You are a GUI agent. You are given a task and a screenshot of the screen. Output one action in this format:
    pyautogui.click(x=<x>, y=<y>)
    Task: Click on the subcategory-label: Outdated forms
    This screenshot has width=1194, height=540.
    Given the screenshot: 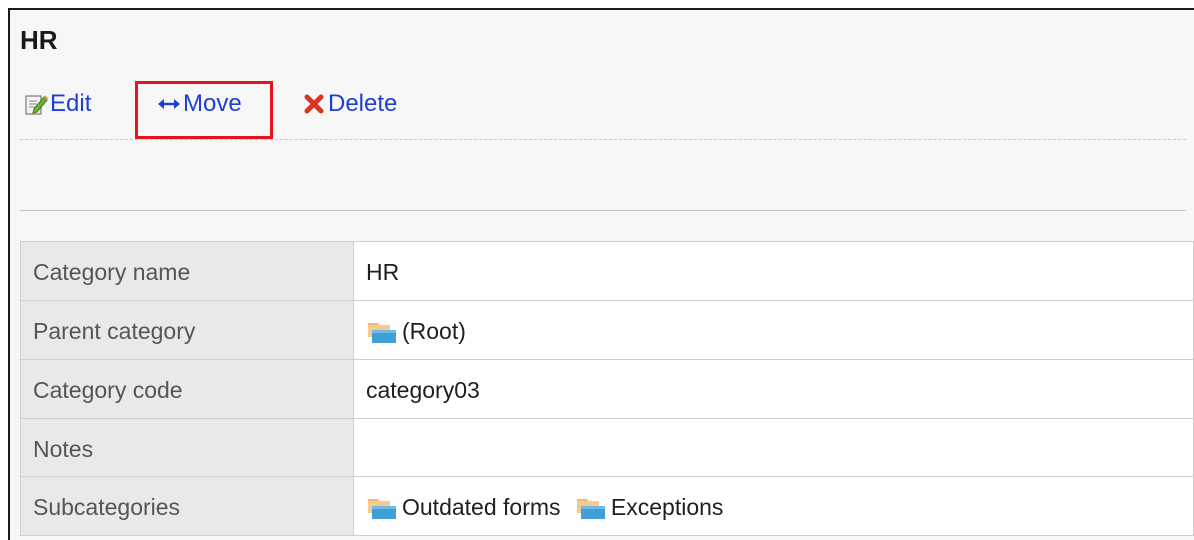 What is the action you would take?
    pyautogui.click(x=481, y=507)
    